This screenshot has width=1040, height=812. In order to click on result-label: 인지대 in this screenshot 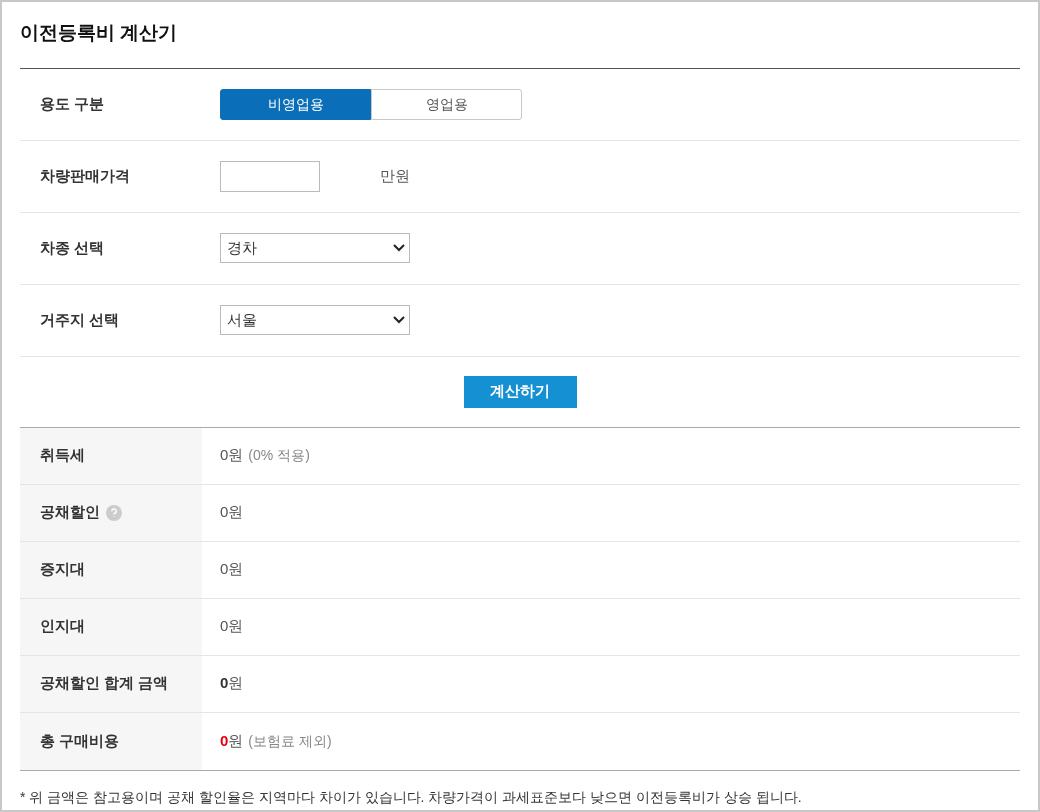, I will do `click(62, 626)`.